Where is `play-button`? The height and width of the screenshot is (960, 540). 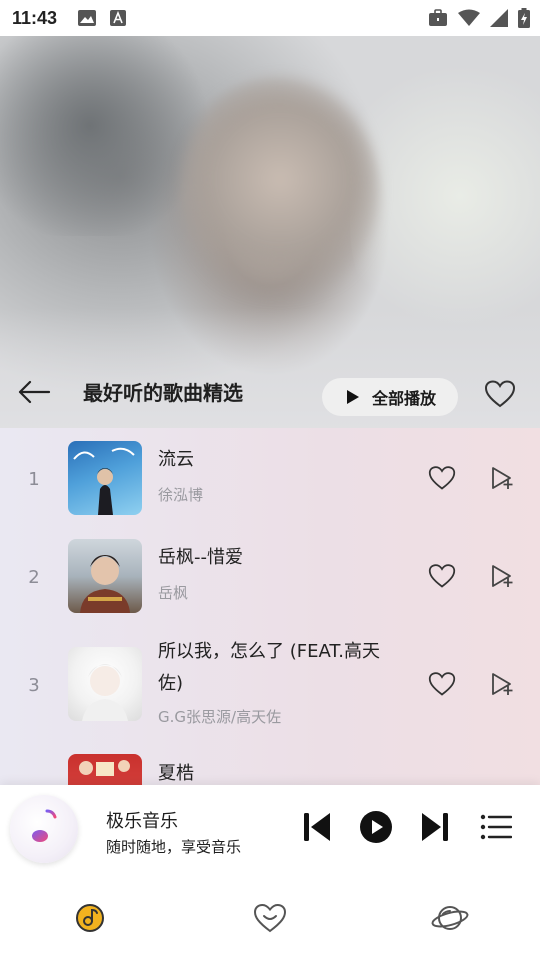 play-button is located at coordinates (376, 829).